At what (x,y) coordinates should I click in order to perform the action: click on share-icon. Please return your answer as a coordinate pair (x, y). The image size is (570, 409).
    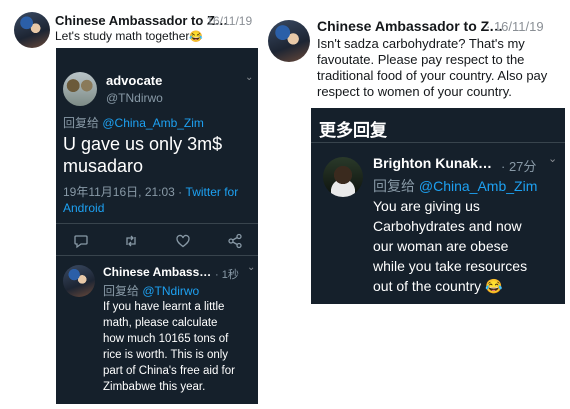
    Looking at the image, I should click on (235, 241).